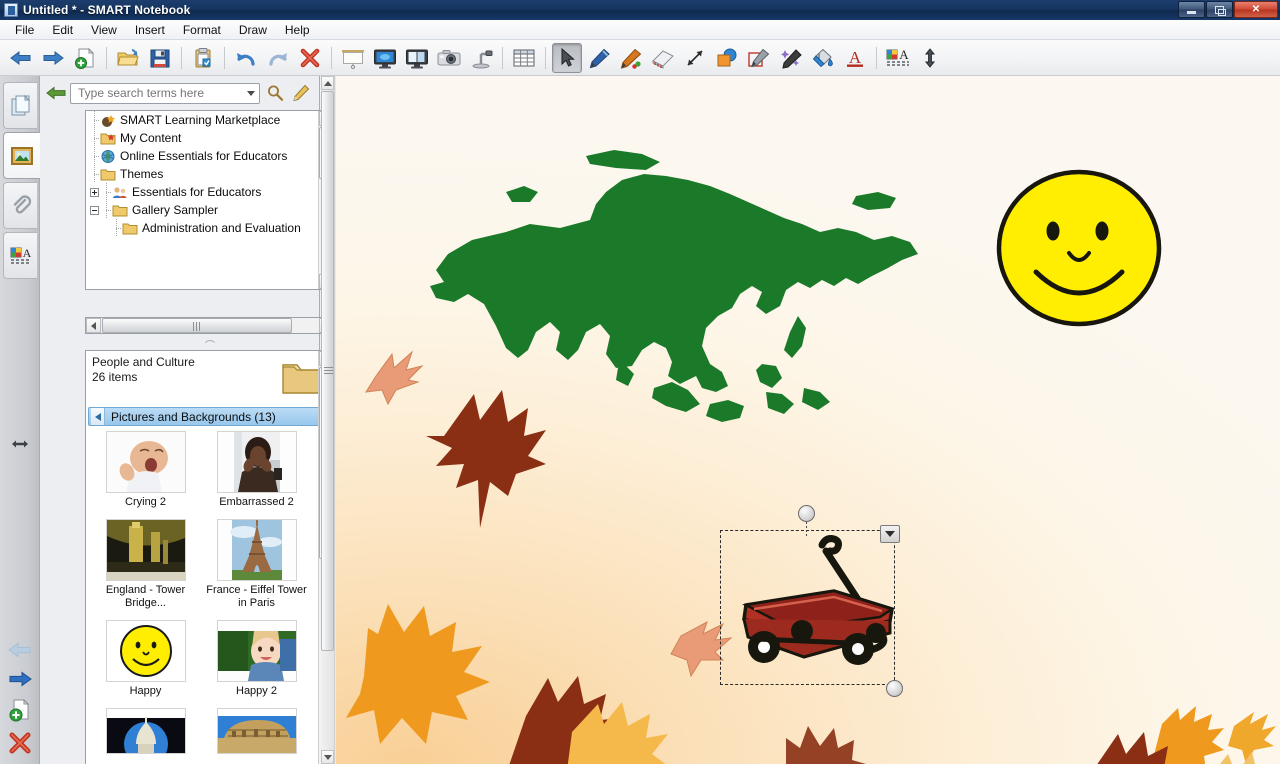  What do you see at coordinates (150, 93) in the screenshot?
I see `search-input` at bounding box center [150, 93].